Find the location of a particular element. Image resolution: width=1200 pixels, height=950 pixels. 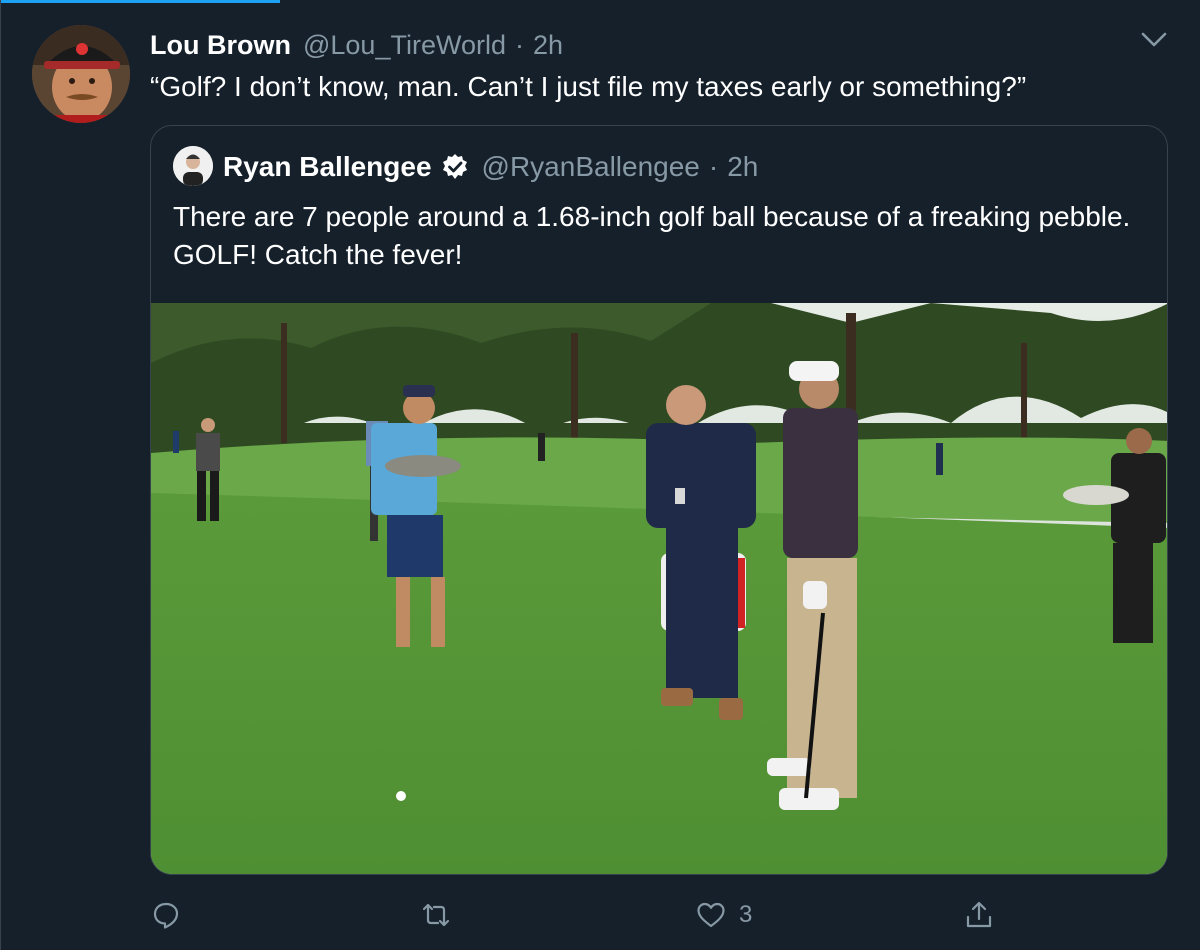

quoted-tweet-timestamp: 2h is located at coordinates (743, 166).